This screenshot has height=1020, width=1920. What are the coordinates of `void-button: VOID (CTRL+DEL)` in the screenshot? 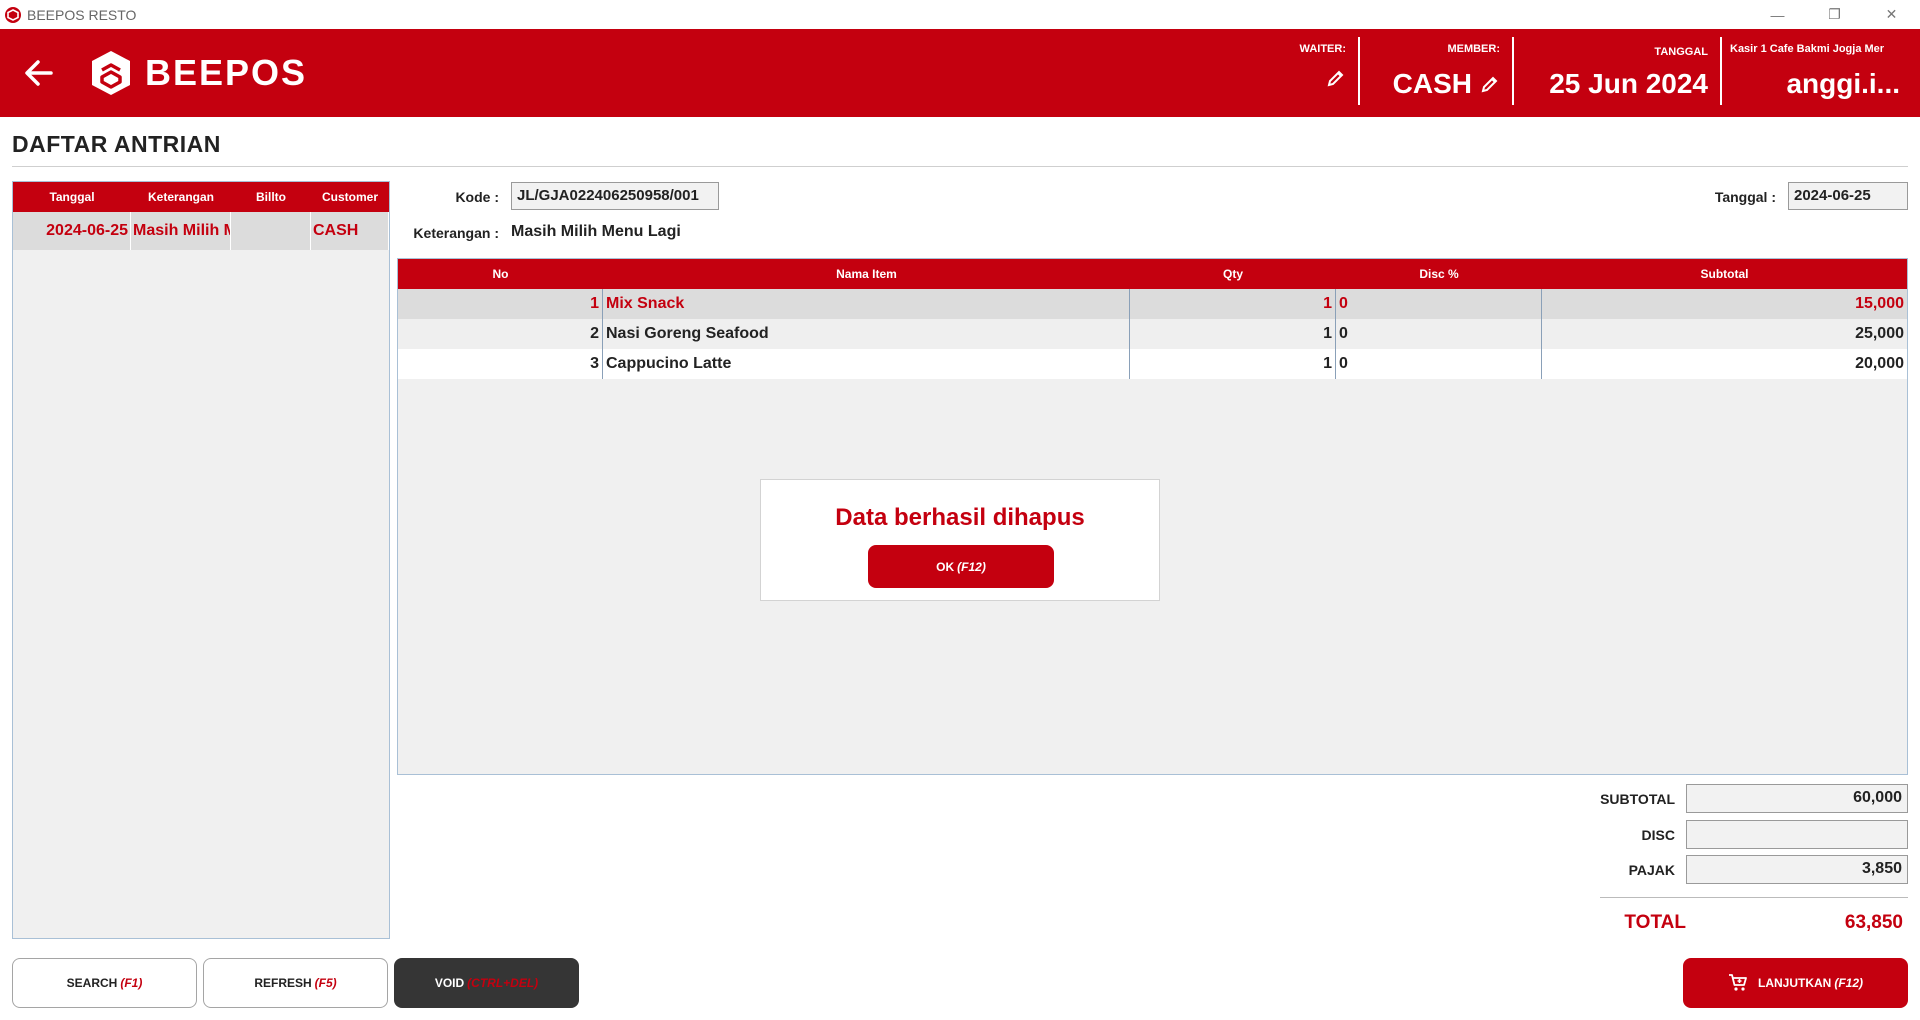 It's located at (486, 983).